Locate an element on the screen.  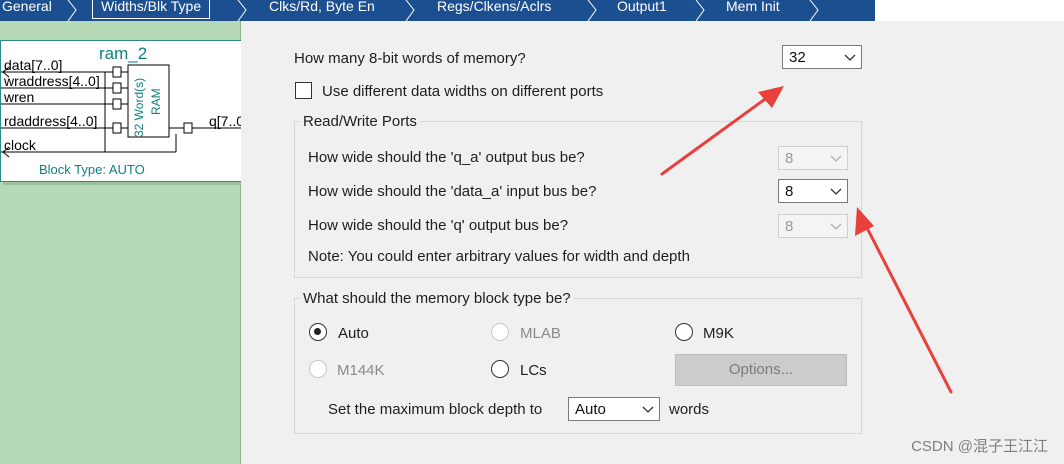
arrow-to-width-selects is located at coordinates (904, 300).